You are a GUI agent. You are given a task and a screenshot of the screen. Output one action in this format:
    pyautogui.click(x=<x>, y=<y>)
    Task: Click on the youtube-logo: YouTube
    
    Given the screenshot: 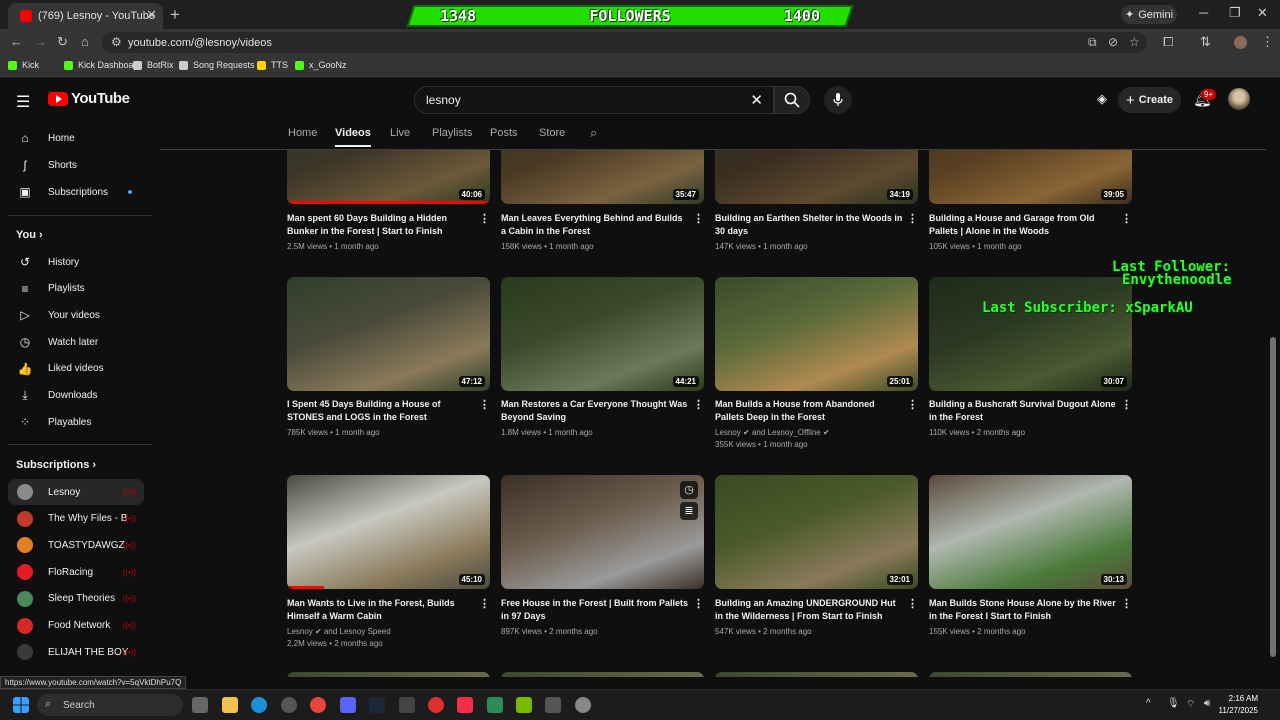 What is the action you would take?
    pyautogui.click(x=89, y=98)
    